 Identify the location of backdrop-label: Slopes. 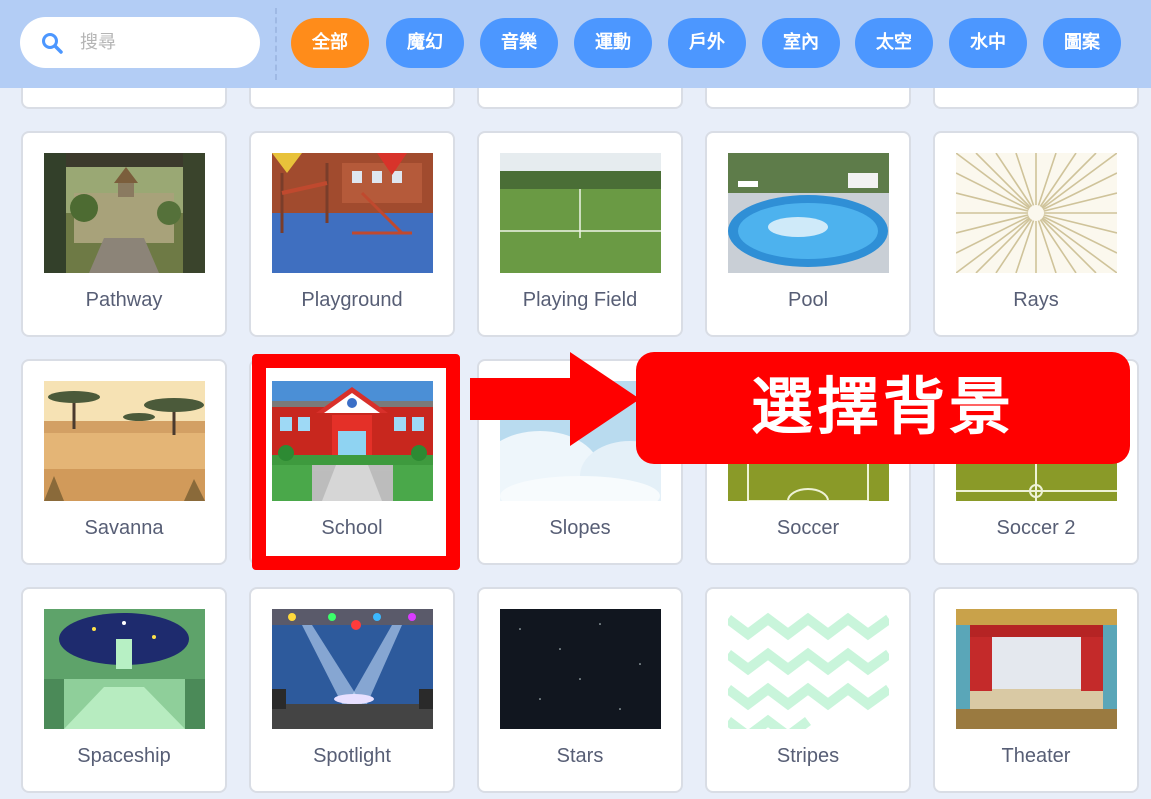
(580, 528).